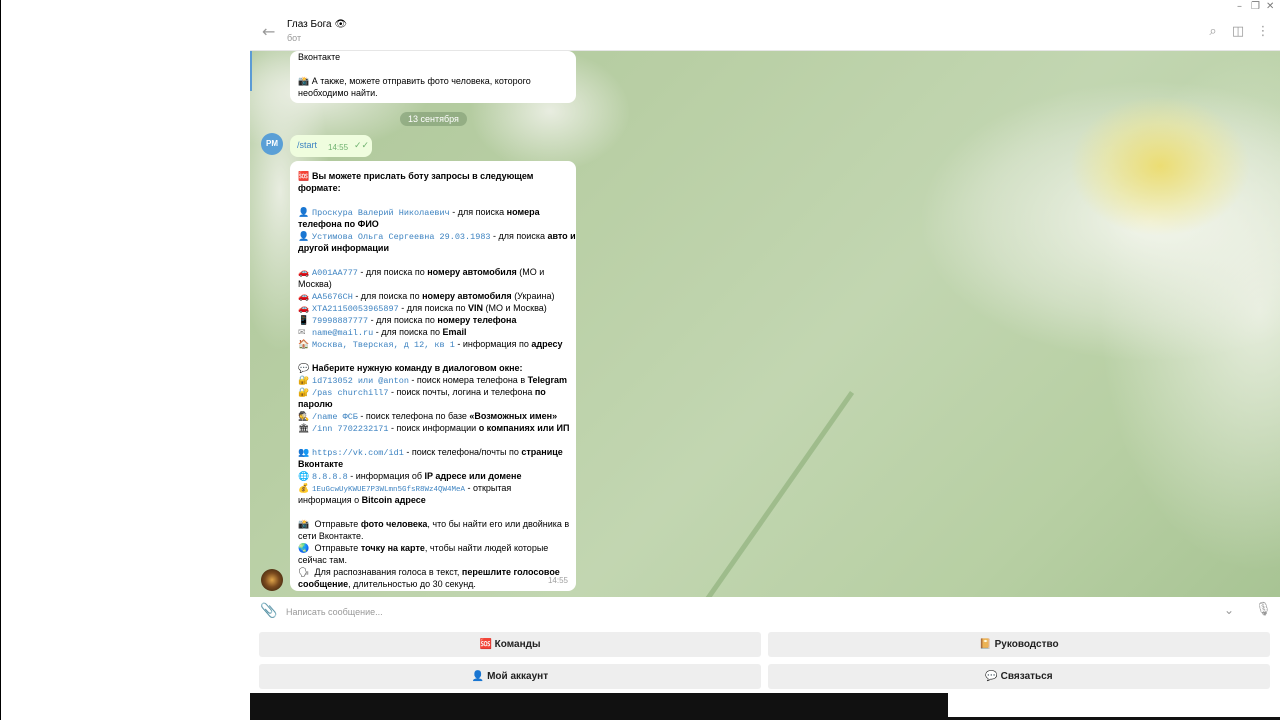 The image size is (1280, 720). I want to click on contact-button: 💬 Связаться, so click(1019, 676).